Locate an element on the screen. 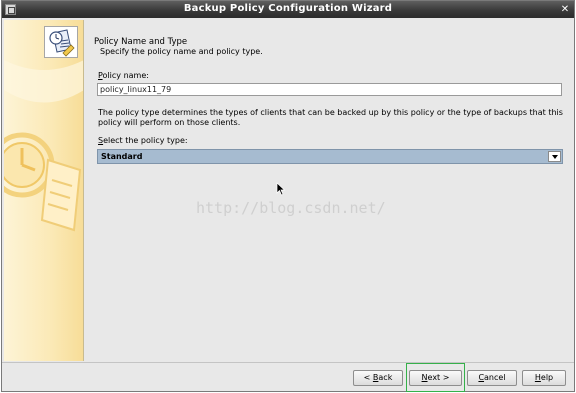 The width and height of the screenshot is (576, 393). policy-name-label-text: olicy name: is located at coordinates (125, 75).